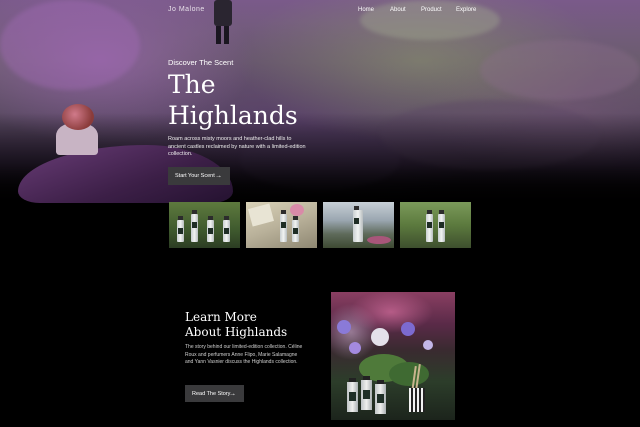 Image resolution: width=640 pixels, height=427 pixels. I want to click on diffuser-bottle, so click(417, 400).